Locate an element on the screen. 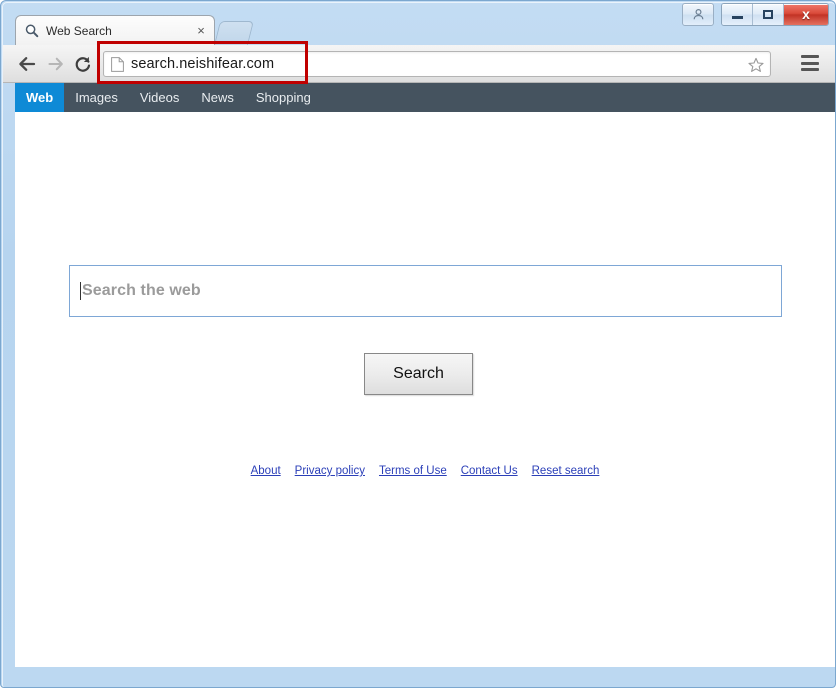 This screenshot has height=688, width=836. site-nav-label: Images is located at coordinates (96, 97).